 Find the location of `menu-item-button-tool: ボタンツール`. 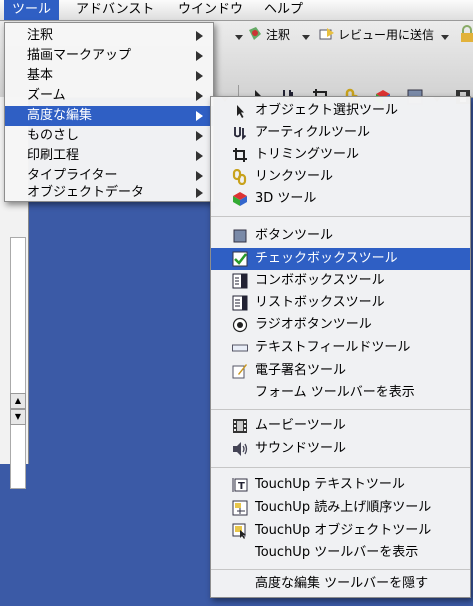

menu-item-button-tool: ボタンツール is located at coordinates (340, 236).